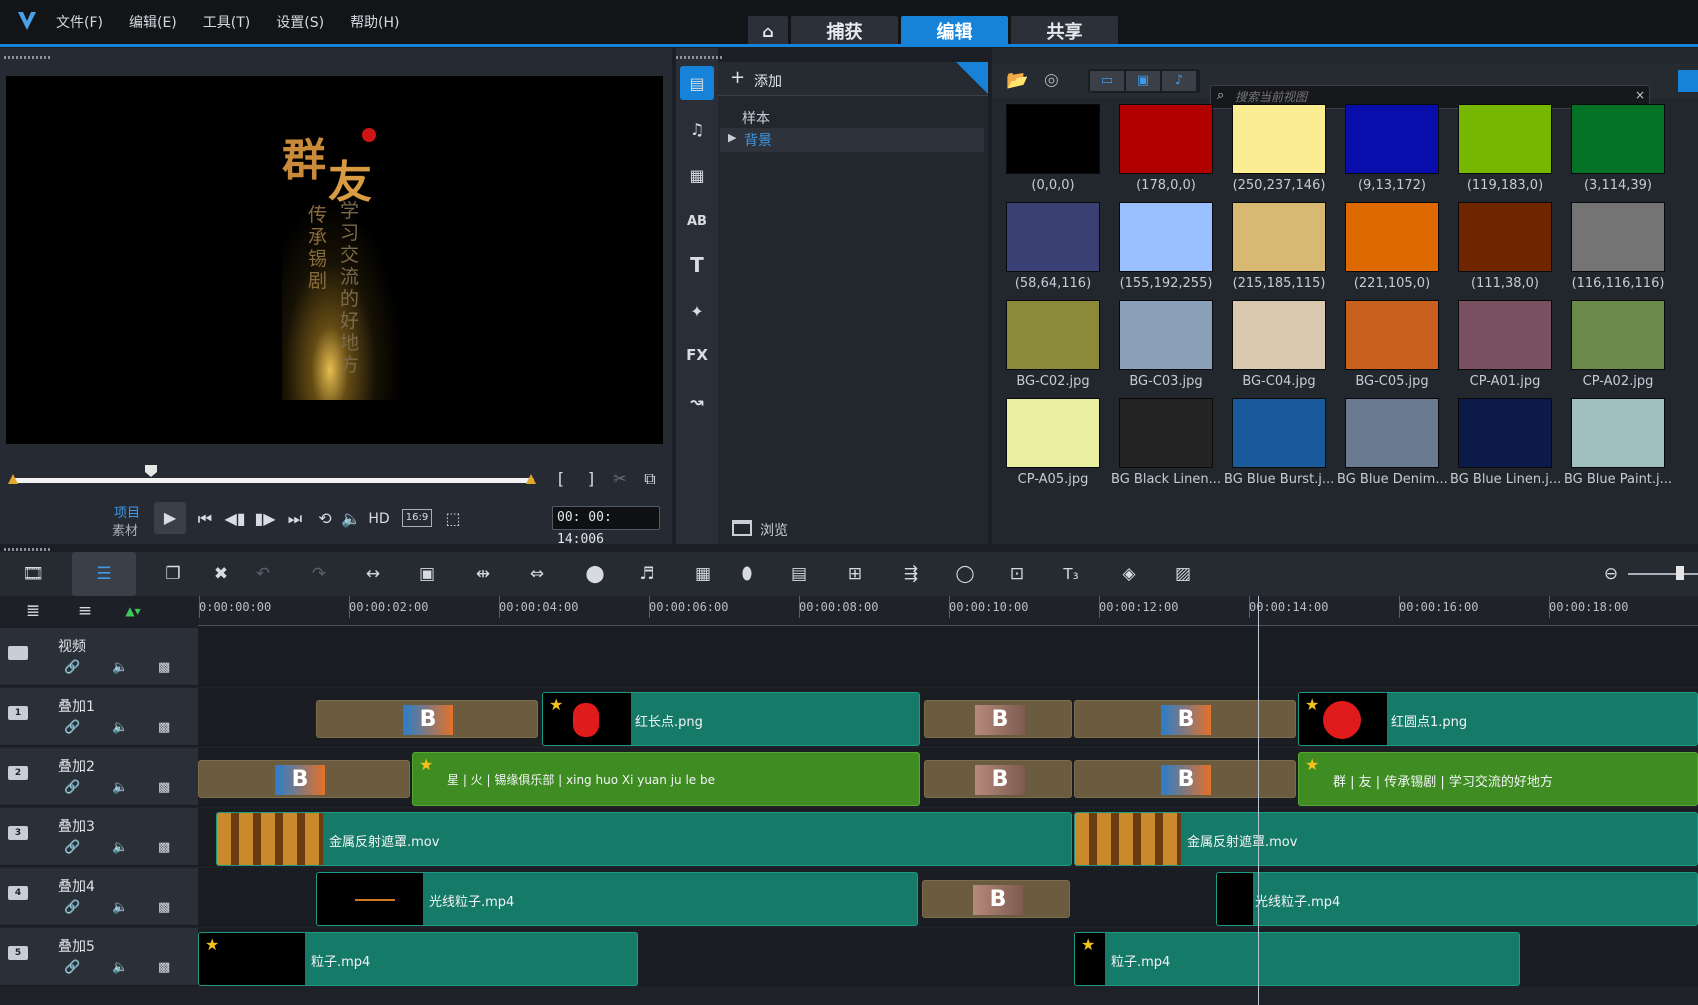 The width and height of the screenshot is (1698, 1005). I want to click on photo-filter-icon: ▣, so click(1143, 81).